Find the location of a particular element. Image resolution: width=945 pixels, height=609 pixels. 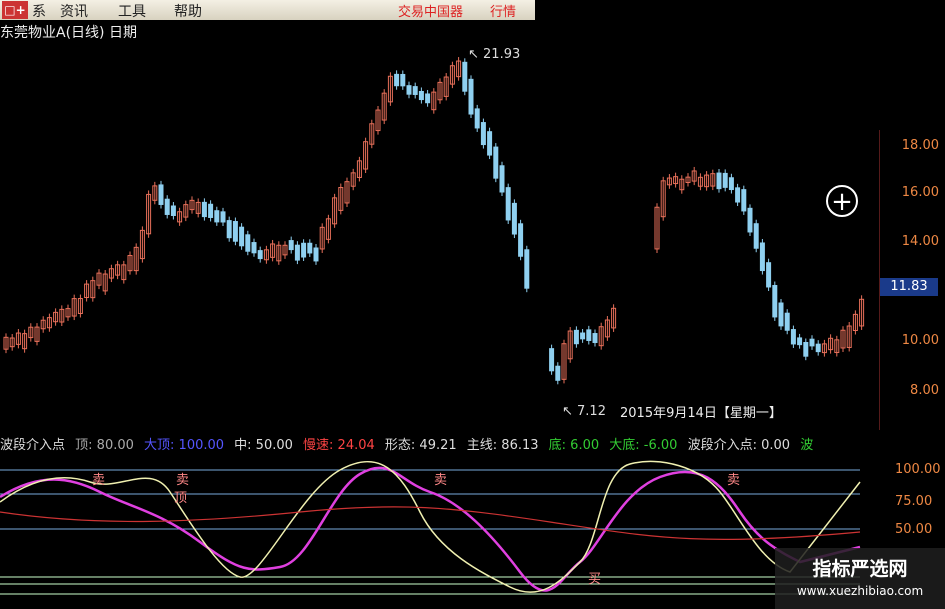

ind-entry: 波段介入点: 0.00 is located at coordinates (739, 445).